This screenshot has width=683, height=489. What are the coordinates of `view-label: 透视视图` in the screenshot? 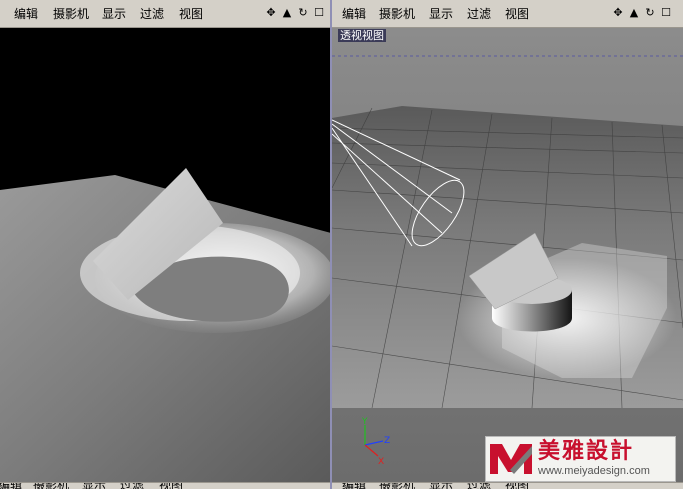 It's located at (362, 35).